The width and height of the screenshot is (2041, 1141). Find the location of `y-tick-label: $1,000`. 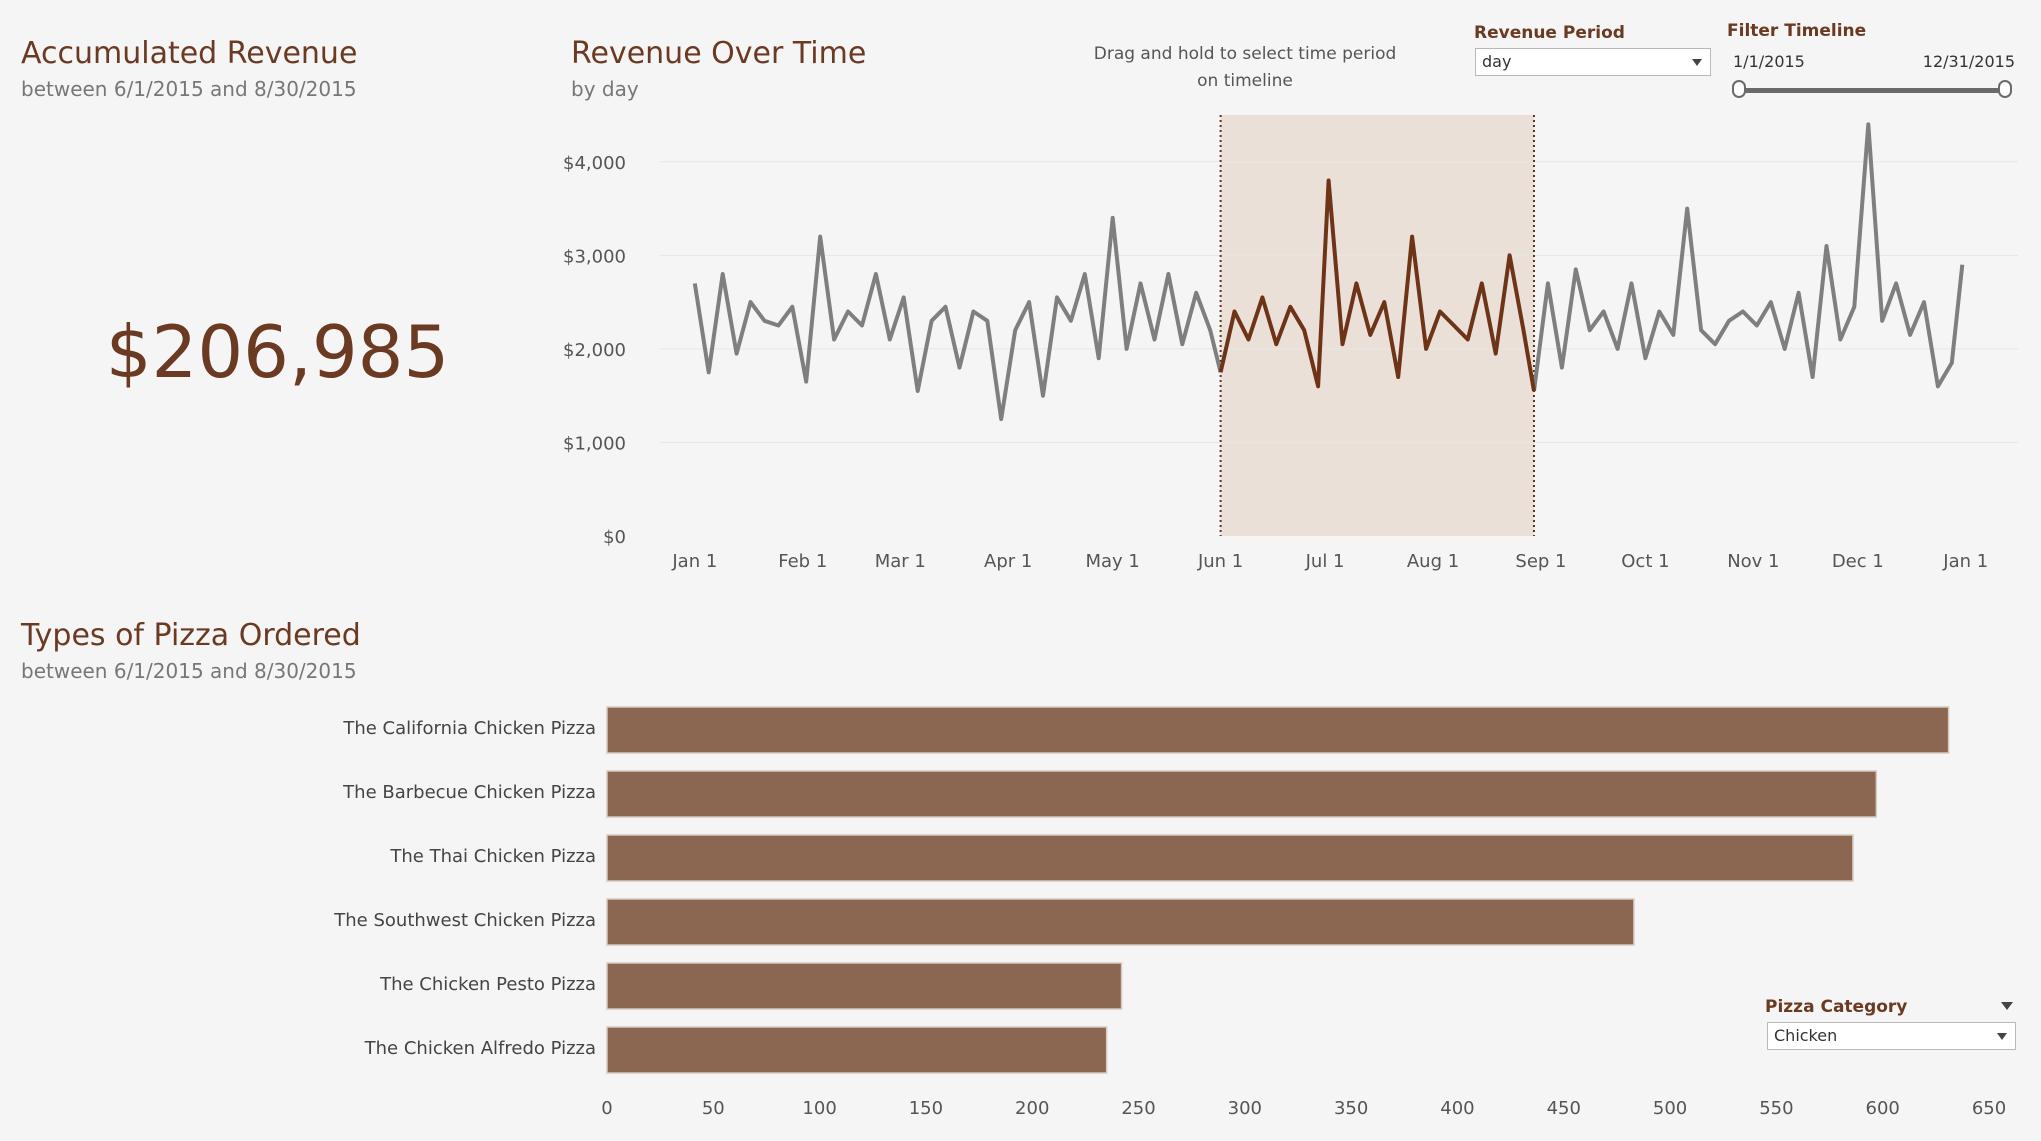

y-tick-label: $1,000 is located at coordinates (594, 443).